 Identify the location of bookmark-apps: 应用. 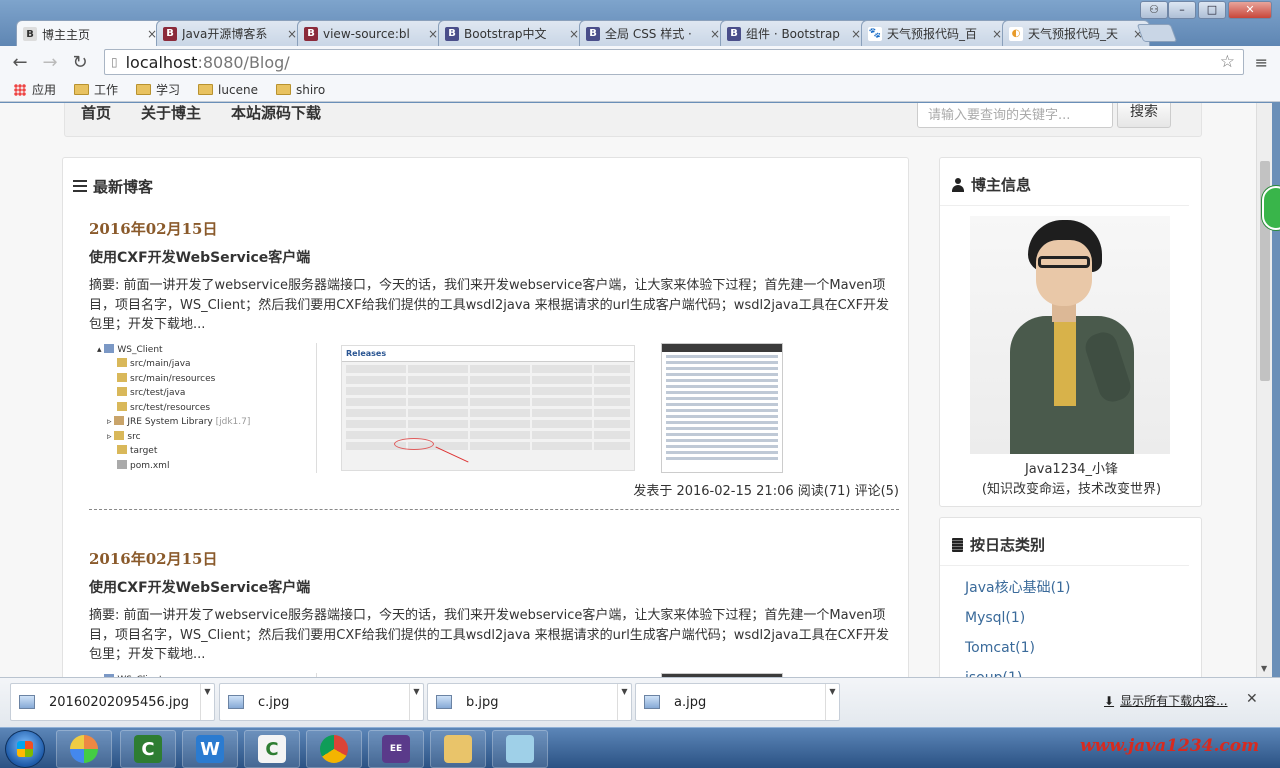
(35, 89).